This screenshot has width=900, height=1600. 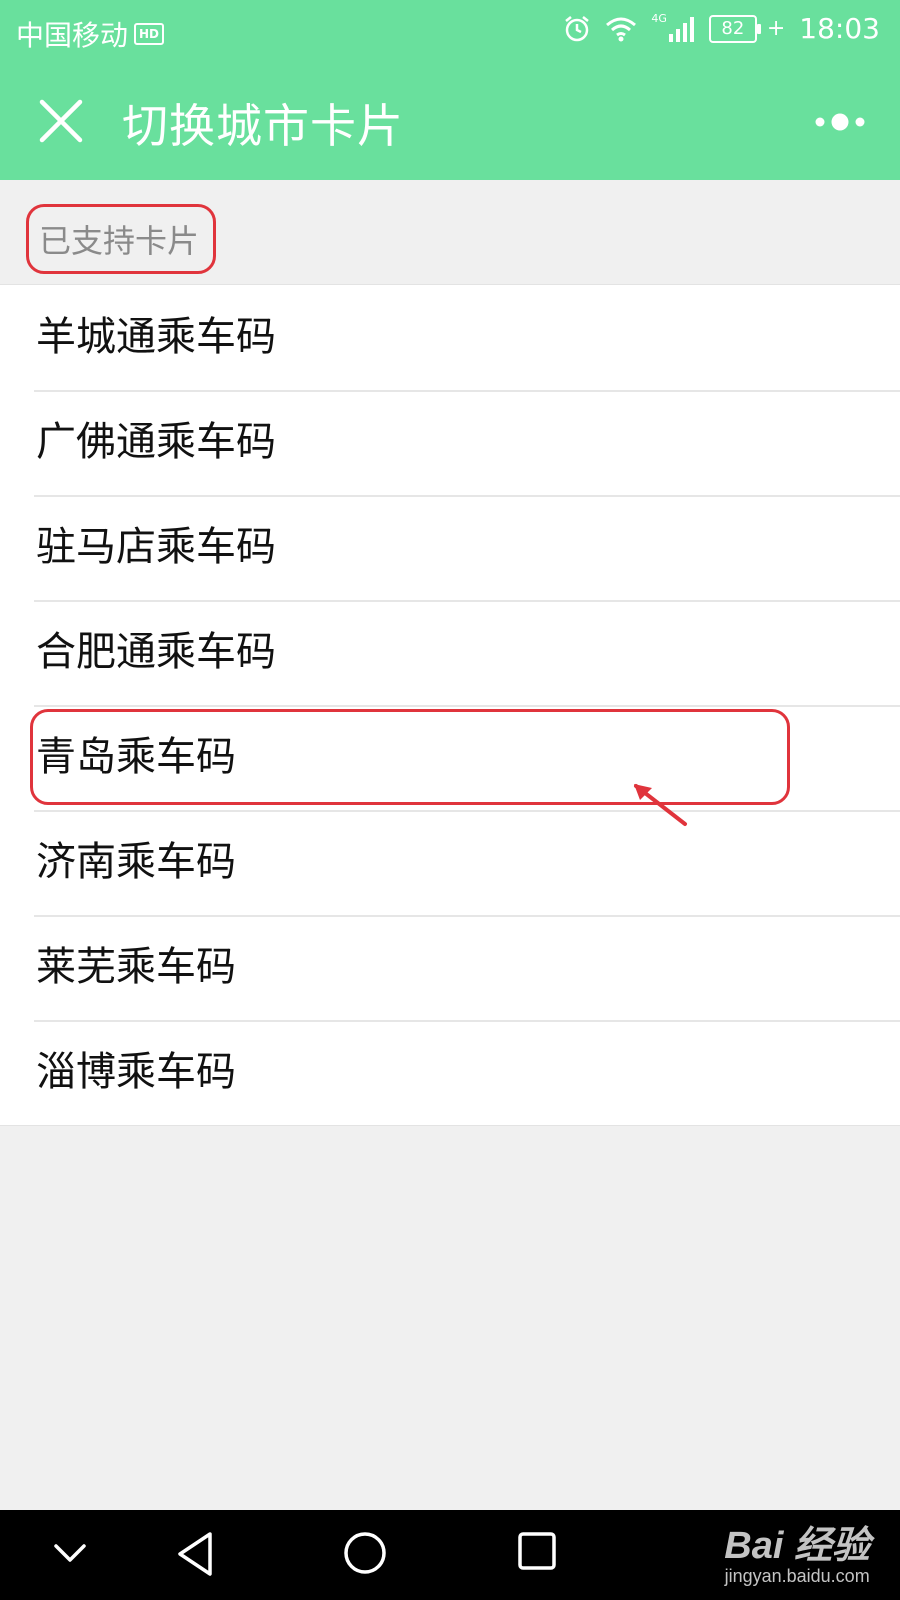 I want to click on status-icons: 4G 82 + 18:03, so click(x=721, y=28).